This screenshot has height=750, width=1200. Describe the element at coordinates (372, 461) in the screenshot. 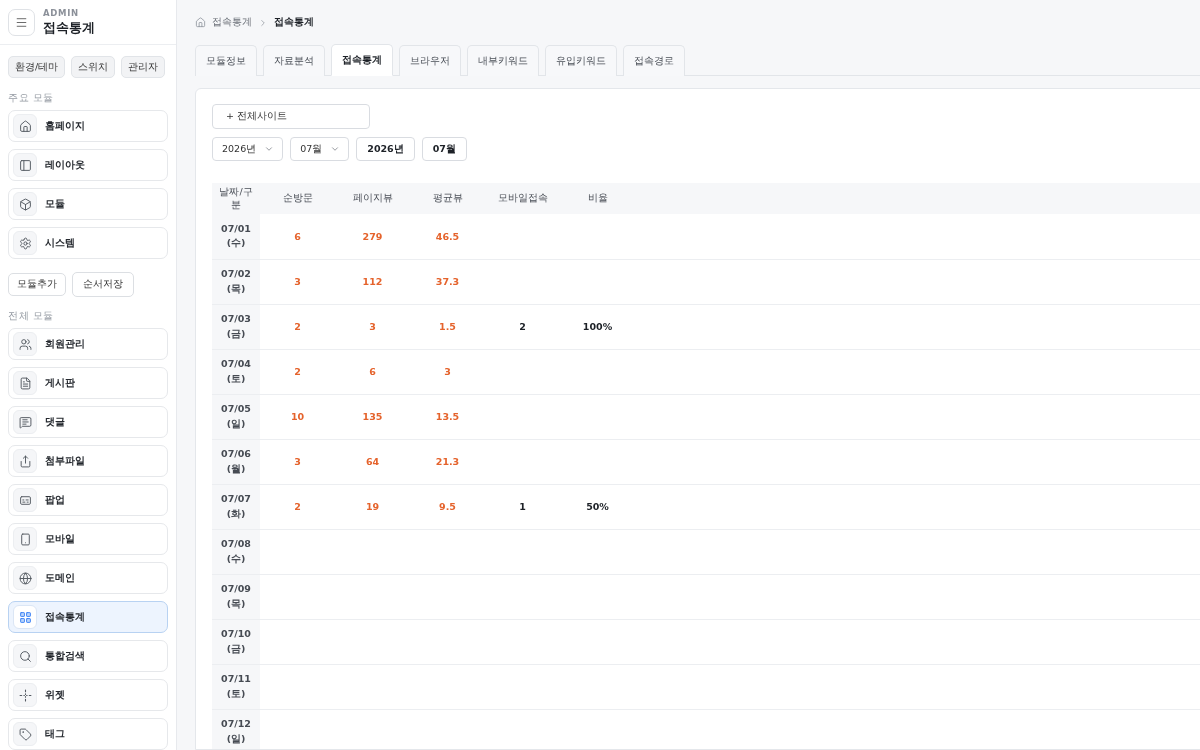

I see `table-cell: 64` at that location.